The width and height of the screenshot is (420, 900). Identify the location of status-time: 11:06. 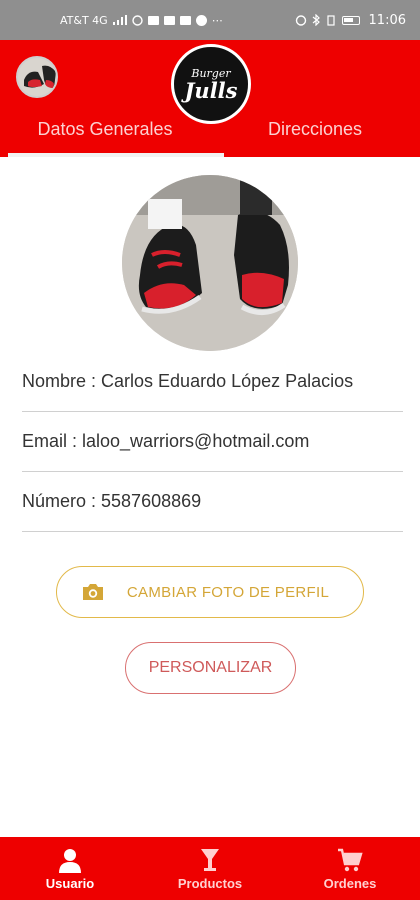
(387, 20).